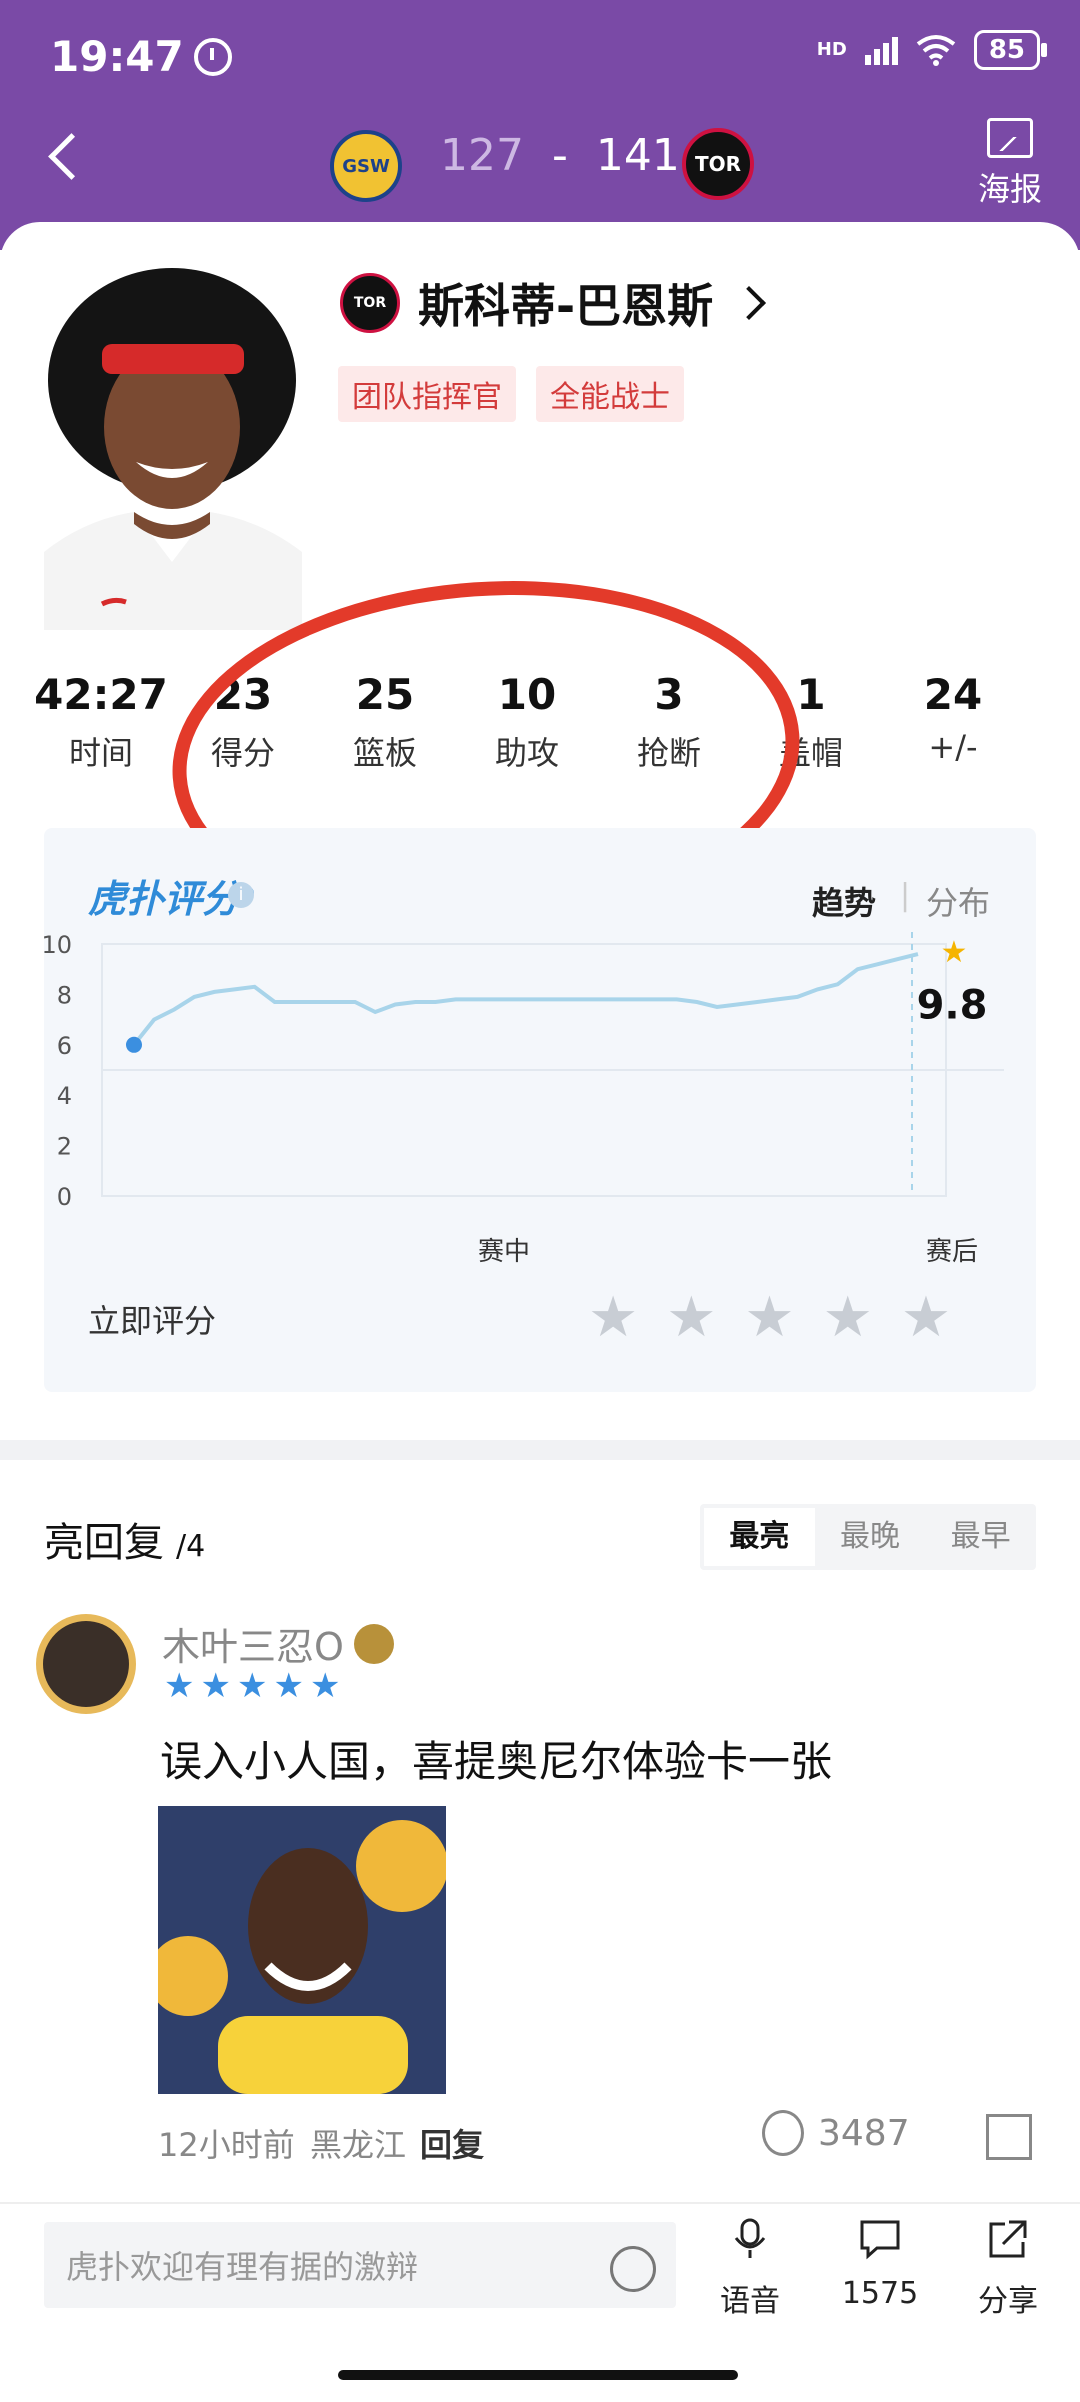 This screenshot has height=2402, width=1080. Describe the element at coordinates (191, 1546) in the screenshot. I see `replies-count: /4` at that location.